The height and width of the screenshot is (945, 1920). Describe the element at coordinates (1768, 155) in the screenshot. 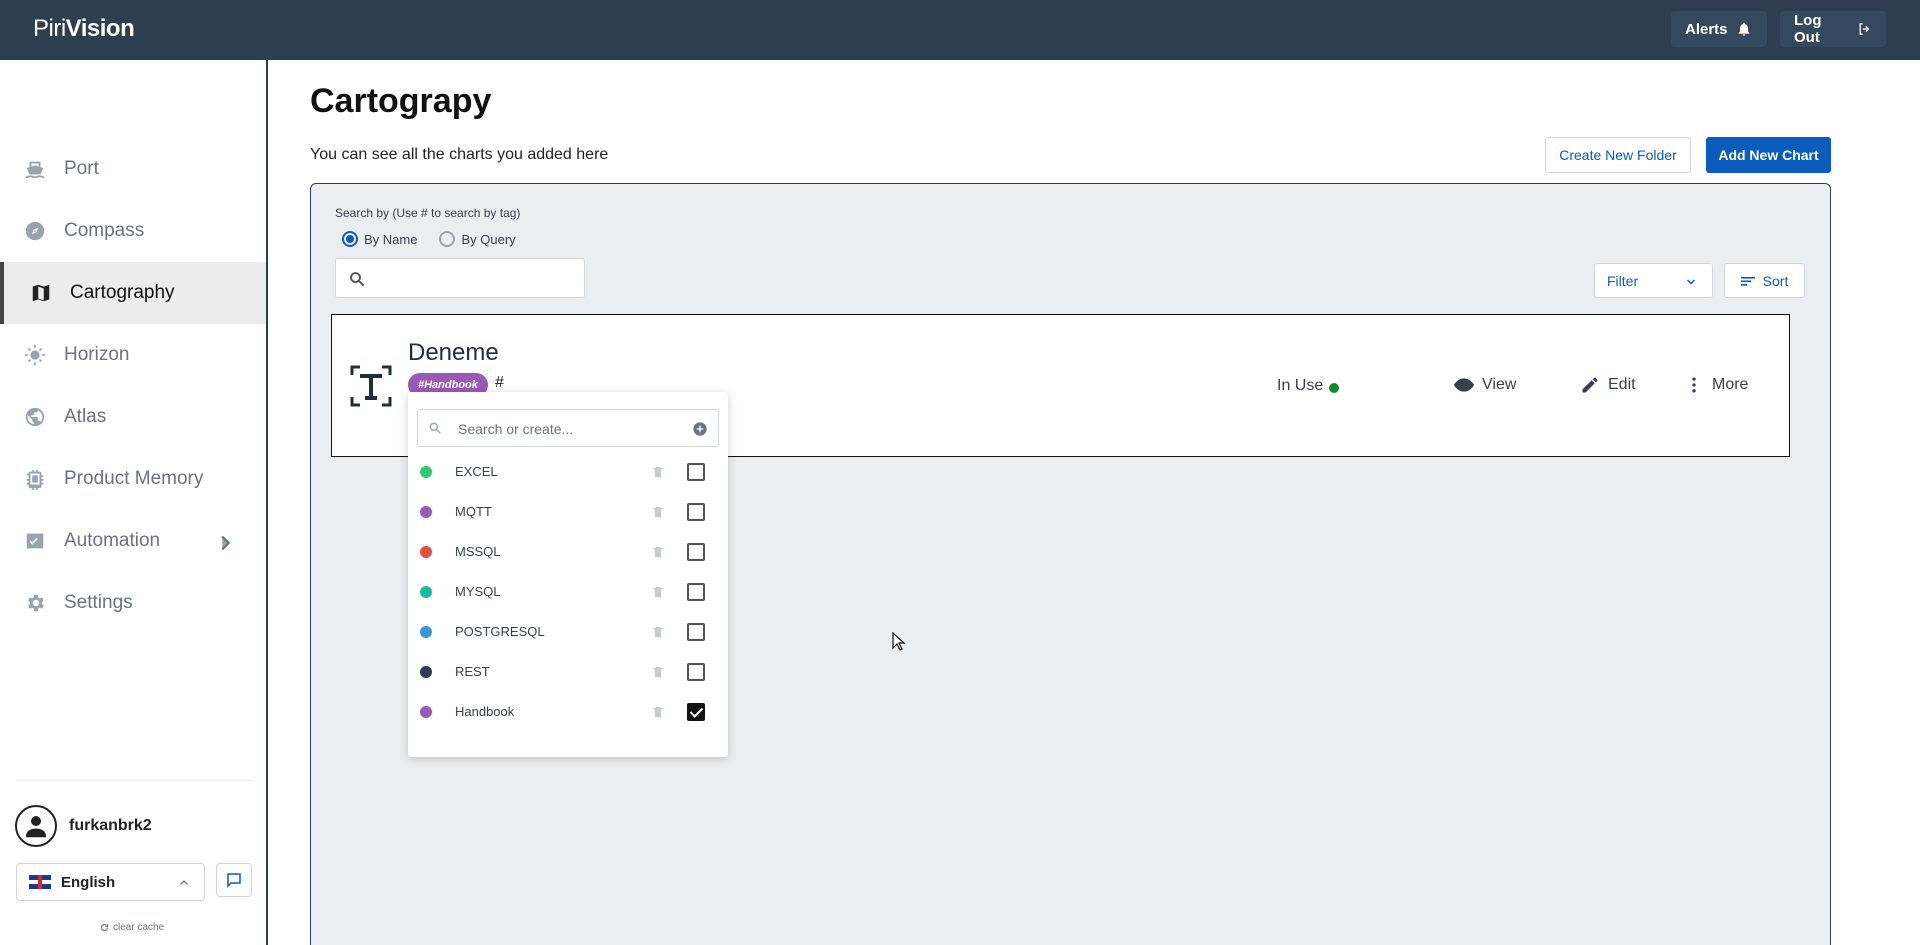

I see `add-new-chart-button: Add New Chart` at that location.